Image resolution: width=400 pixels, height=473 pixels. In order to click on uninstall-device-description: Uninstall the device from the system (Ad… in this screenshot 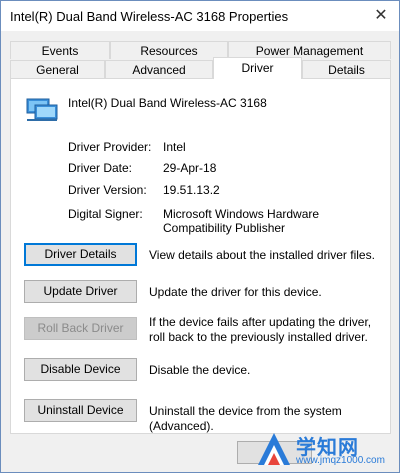, I will do `click(245, 418)`.